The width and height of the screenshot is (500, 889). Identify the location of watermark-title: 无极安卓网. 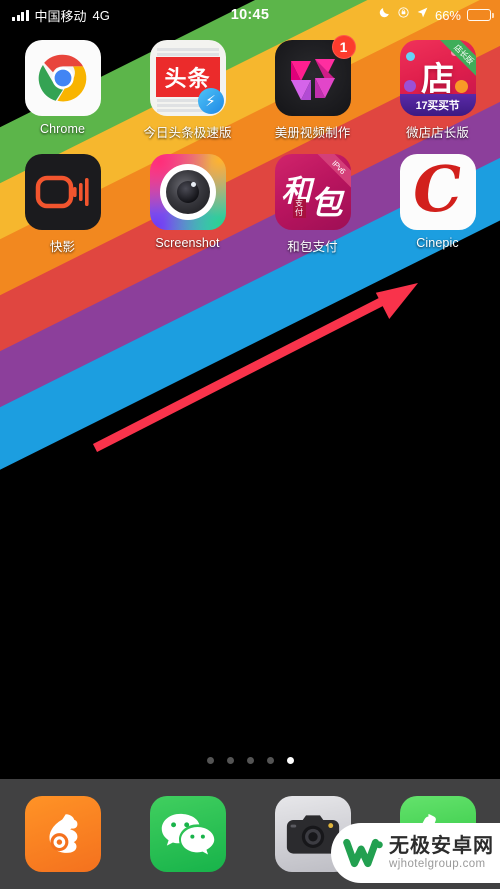
(441, 845).